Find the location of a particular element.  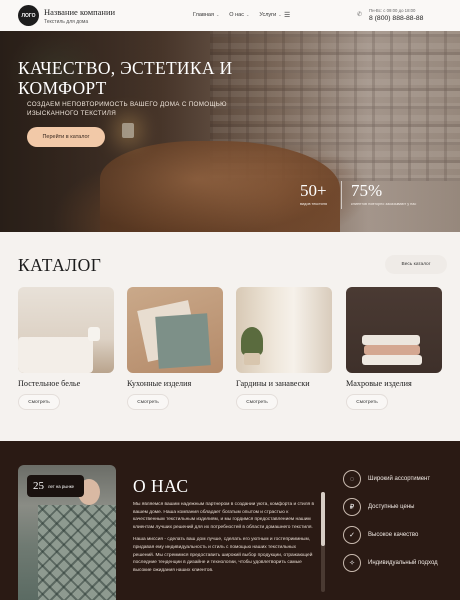

feature-label: Широкий ассортимент is located at coordinates (399, 479).